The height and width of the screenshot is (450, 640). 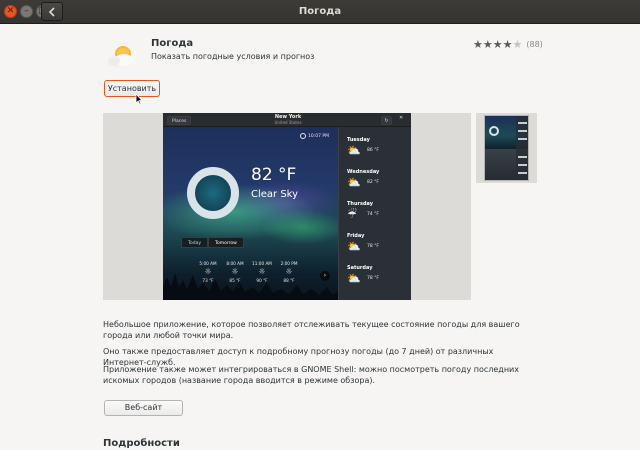 I want to click on forecast-temp: 82 °F, so click(x=373, y=182).